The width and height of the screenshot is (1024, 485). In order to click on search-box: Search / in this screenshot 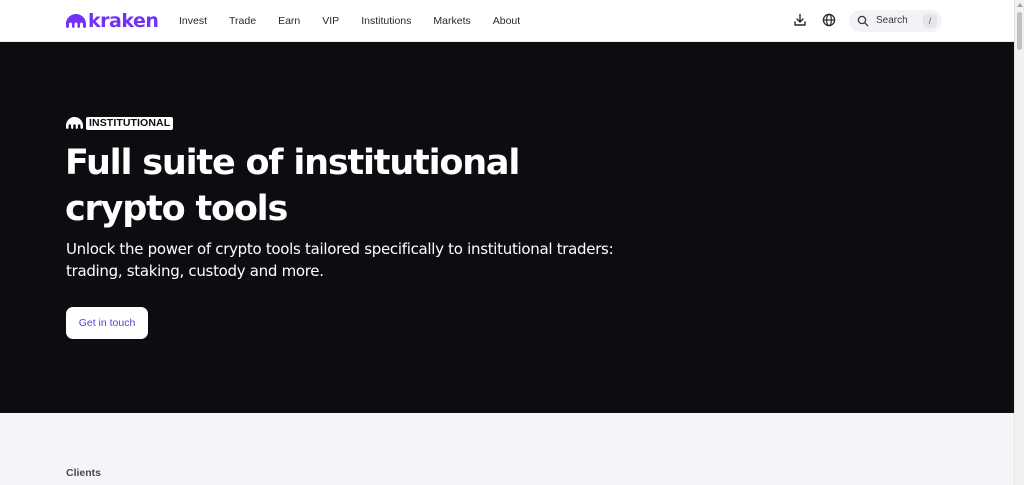, I will do `click(895, 21)`.